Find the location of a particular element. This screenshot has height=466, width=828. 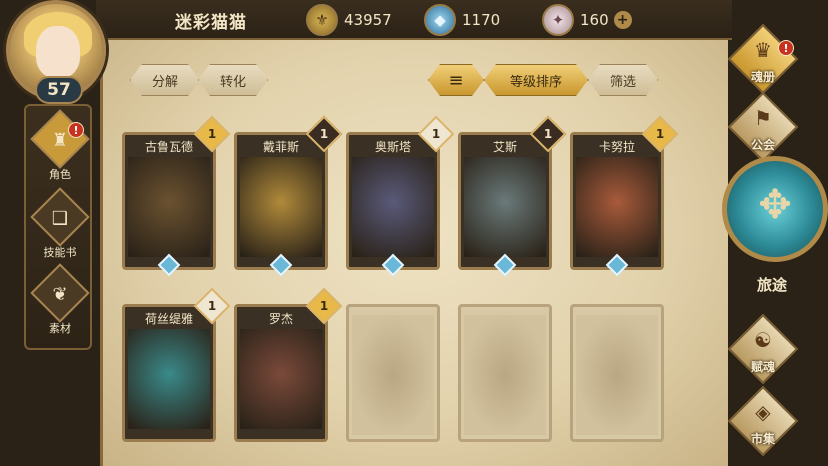

gold-currency: ⚜ 43957 is located at coordinates (349, 20).